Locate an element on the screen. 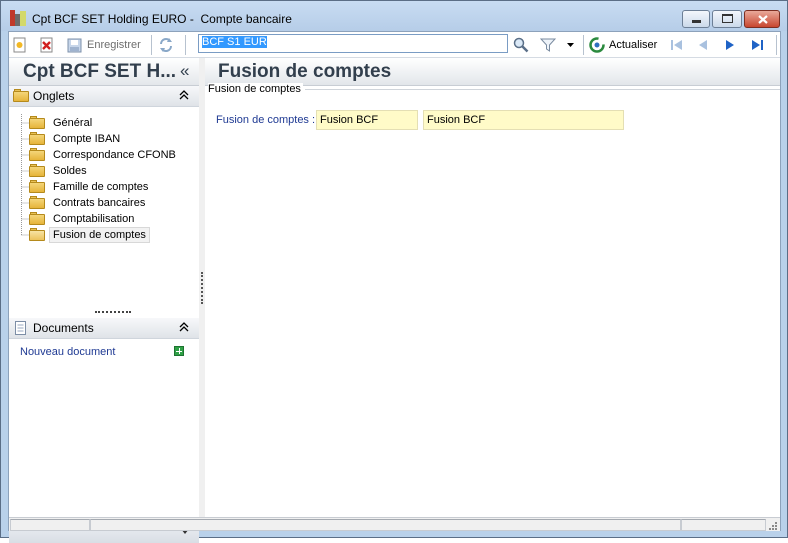 Image resolution: width=788 pixels, height=543 pixels. new-document-icon is located at coordinates (19, 45).